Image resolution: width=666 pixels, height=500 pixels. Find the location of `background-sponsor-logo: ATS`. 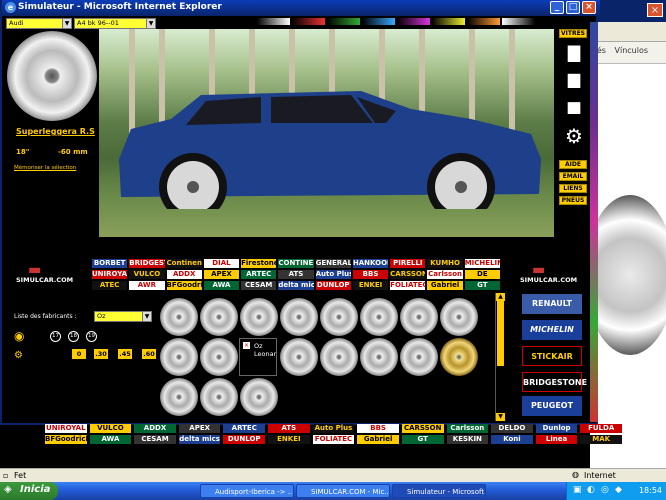

background-sponsor-logo: ATS is located at coordinates (289, 428).